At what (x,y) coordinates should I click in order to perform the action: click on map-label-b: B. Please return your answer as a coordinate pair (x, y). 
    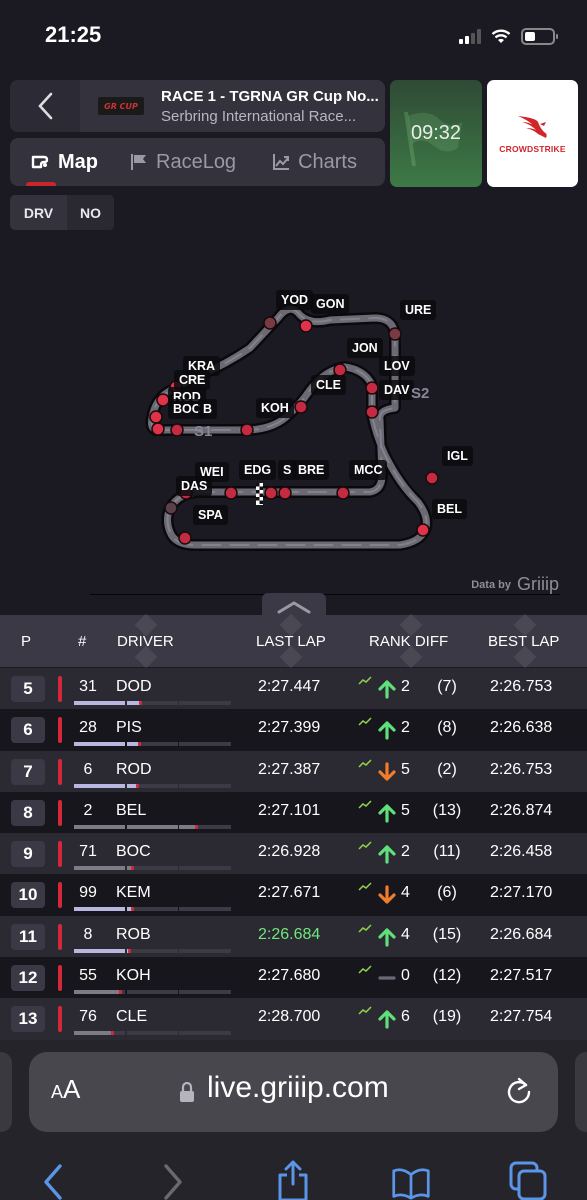
    Looking at the image, I should click on (208, 409).